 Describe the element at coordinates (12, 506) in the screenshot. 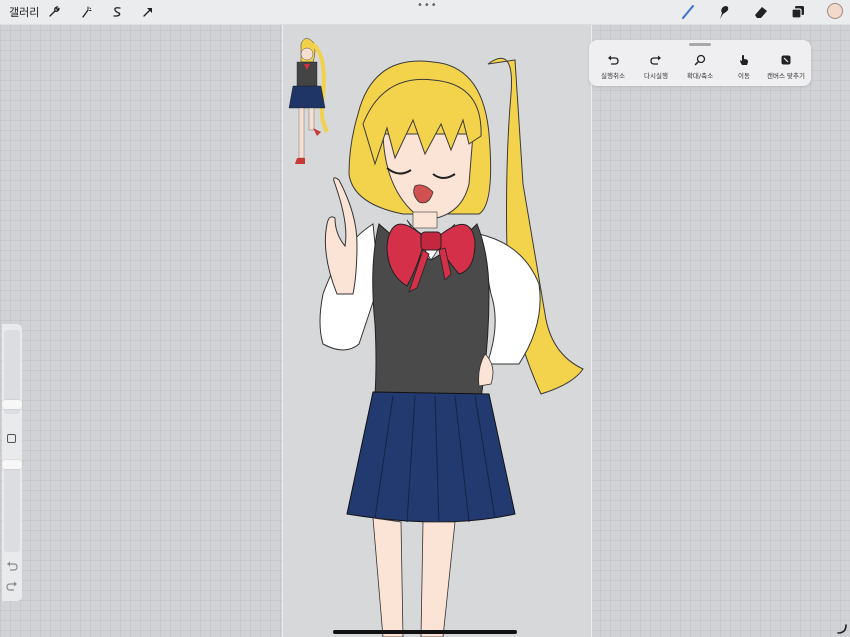

I see `opacity-slider` at that location.